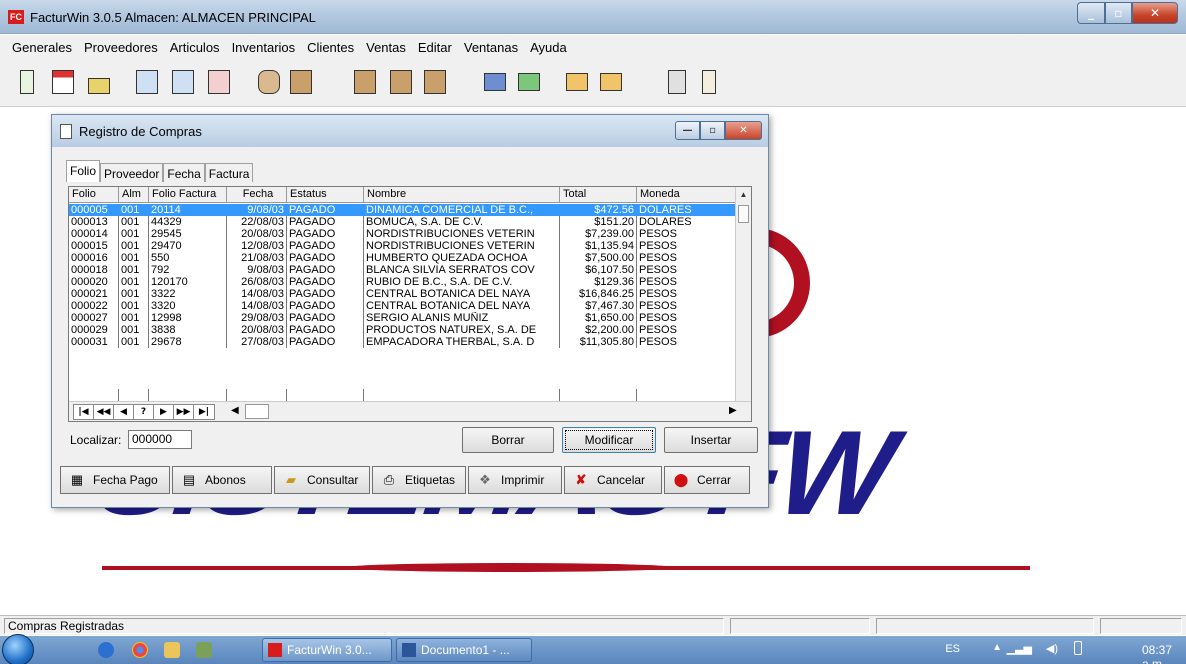 The width and height of the screenshot is (1186, 664). I want to click on calculator-icon, so click(677, 82).